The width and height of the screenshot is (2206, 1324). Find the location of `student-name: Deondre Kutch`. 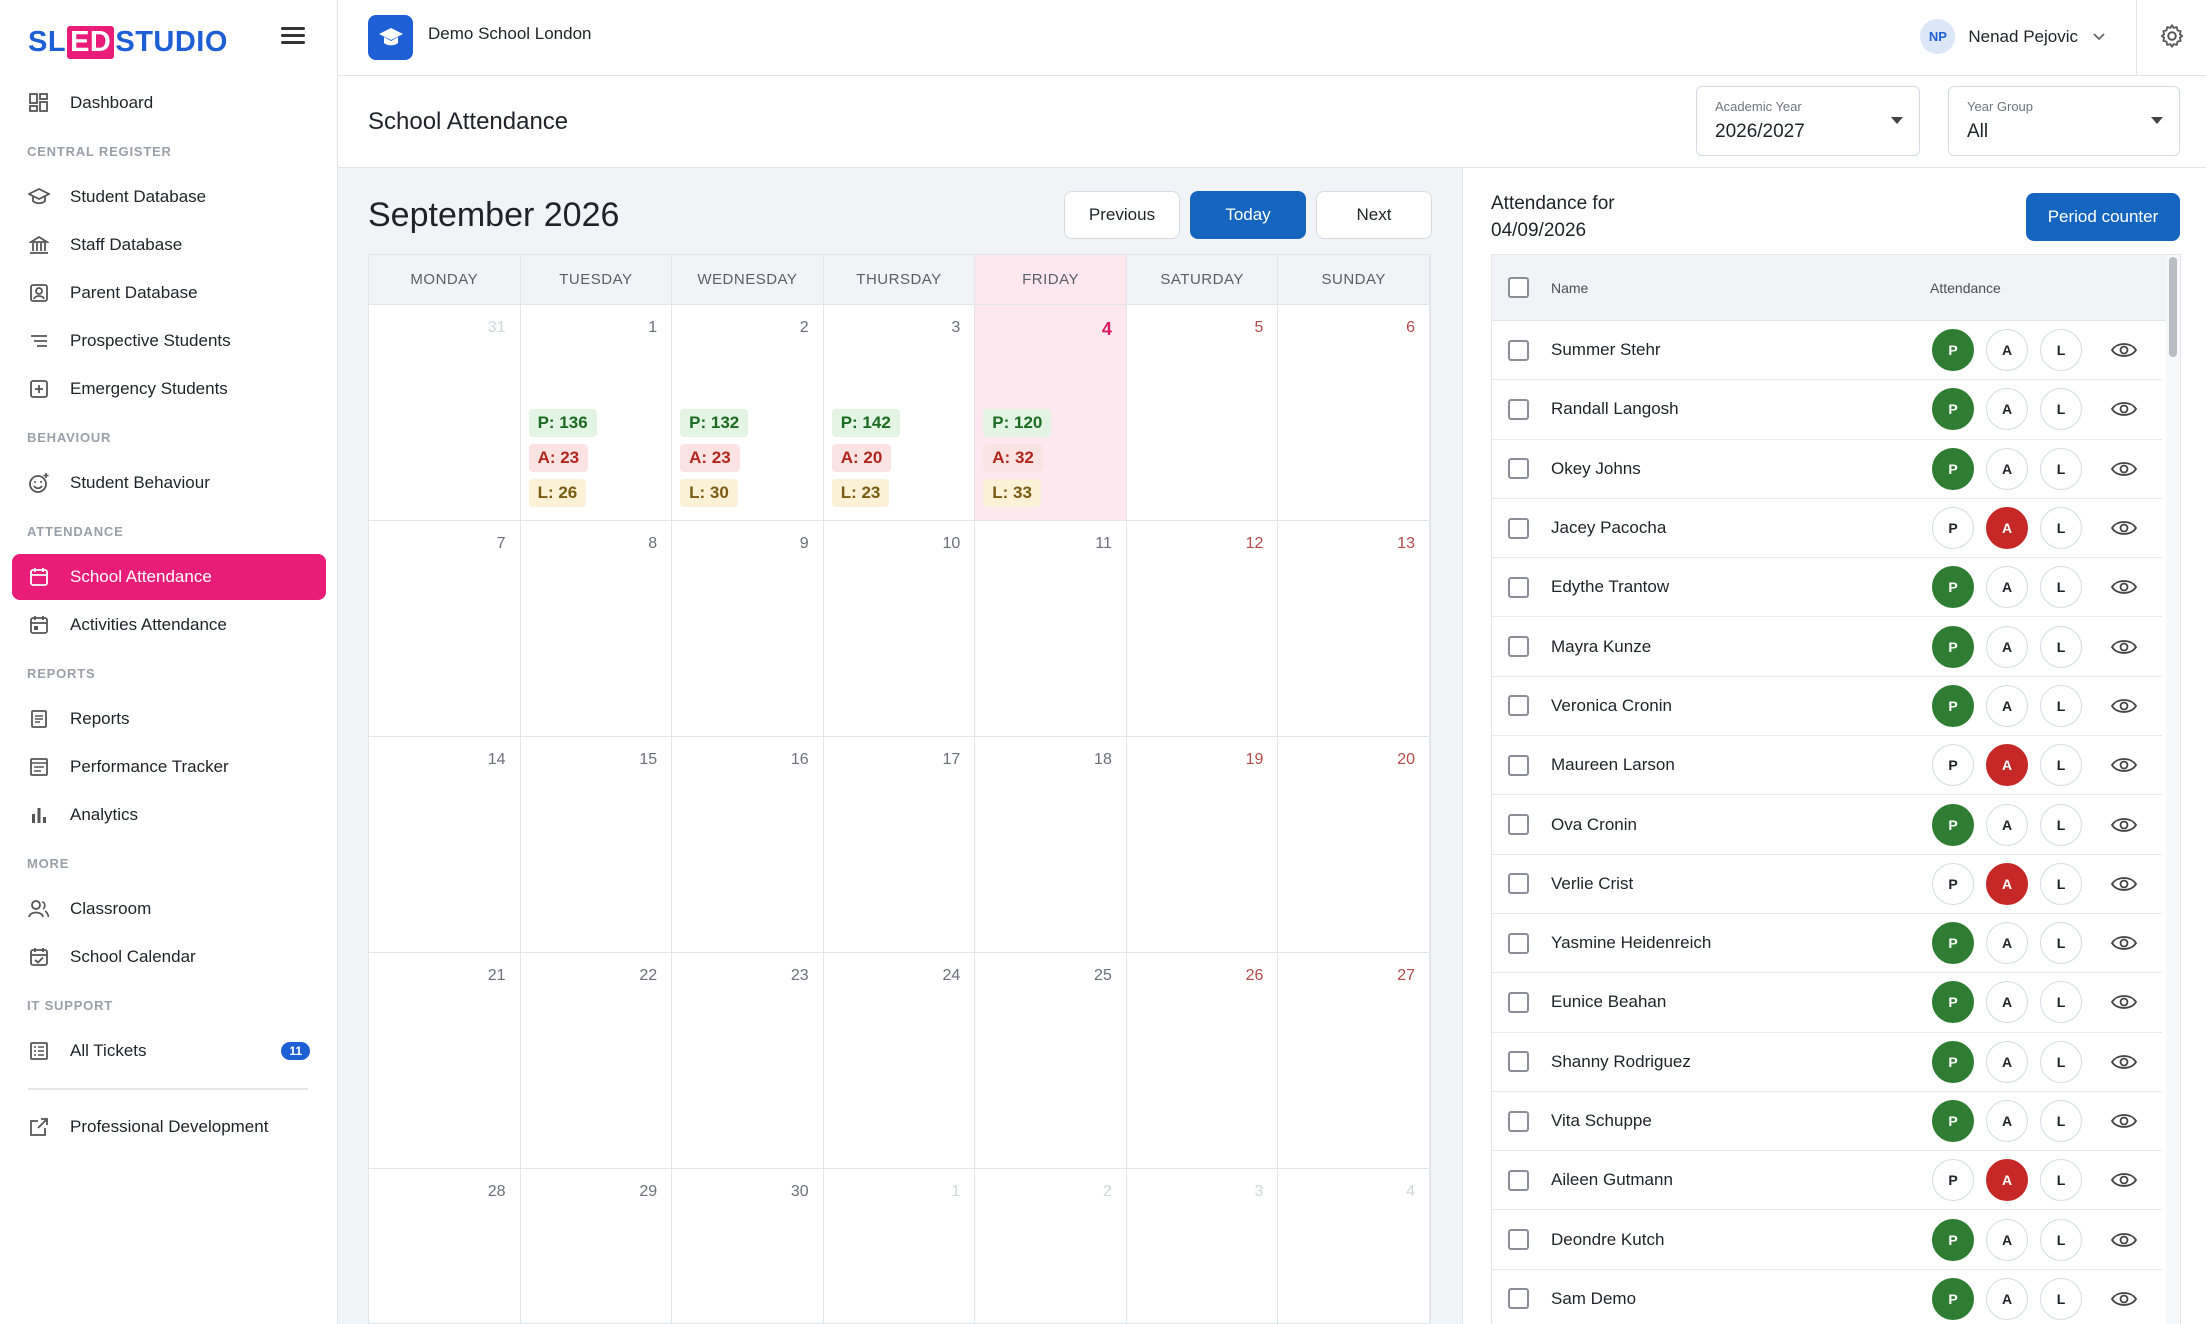

student-name: Deondre Kutch is located at coordinates (1741, 1240).